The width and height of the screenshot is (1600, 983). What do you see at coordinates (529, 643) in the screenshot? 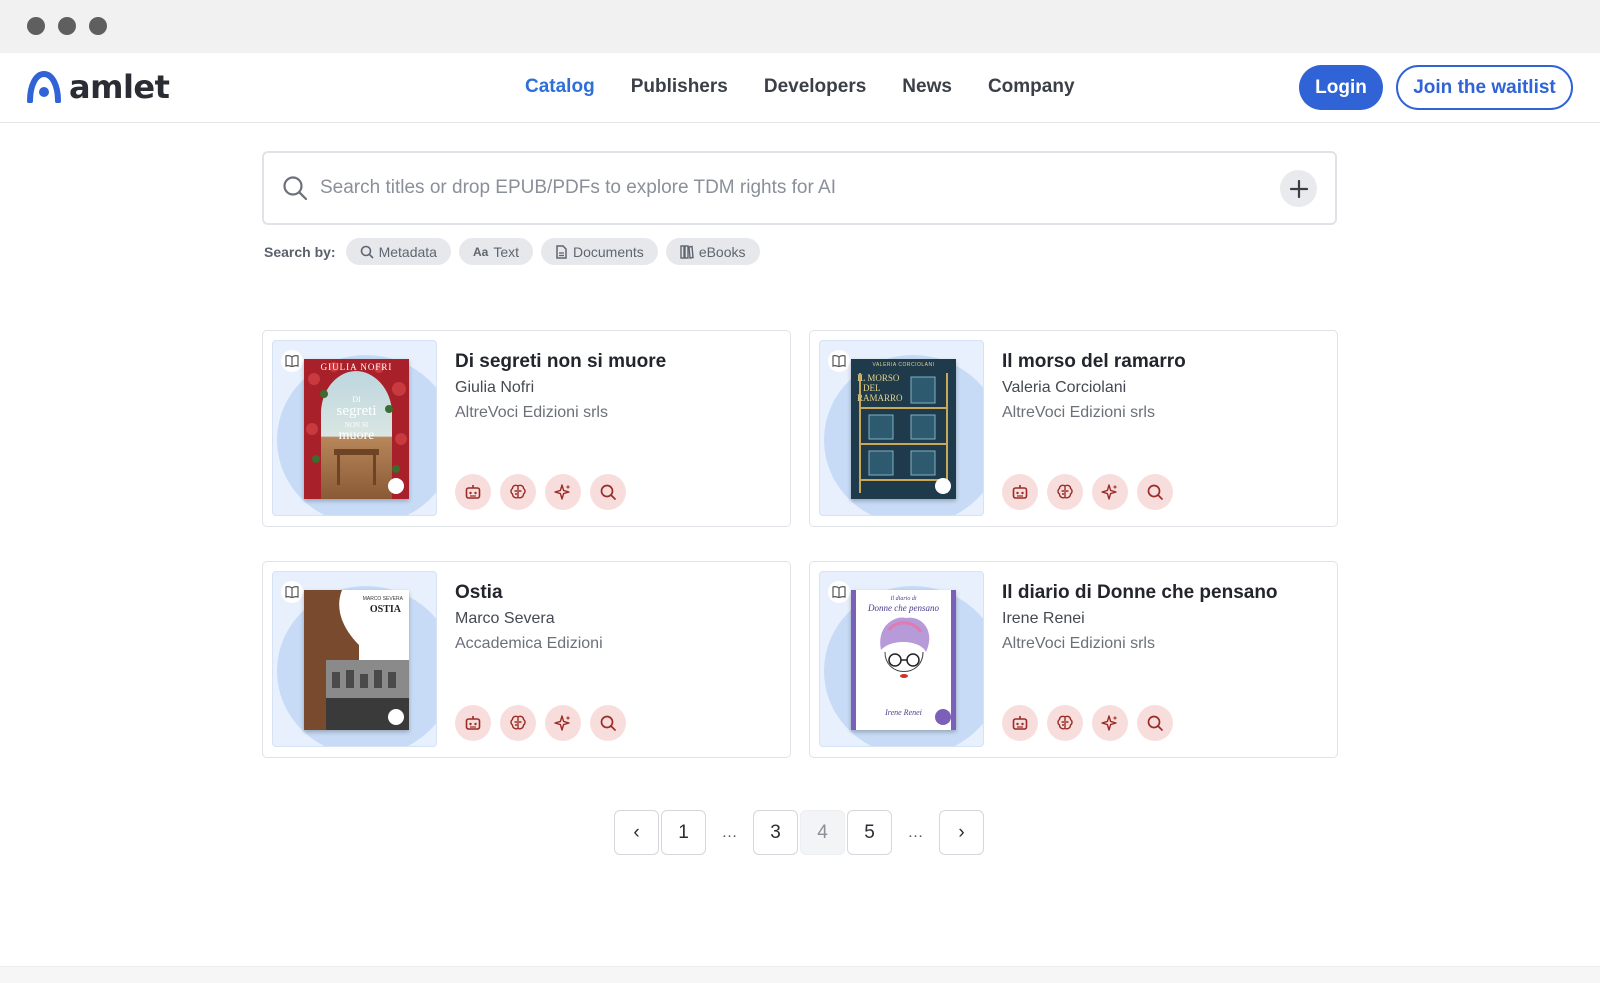
I see `book-publisher: Accademica Edizioni` at bounding box center [529, 643].